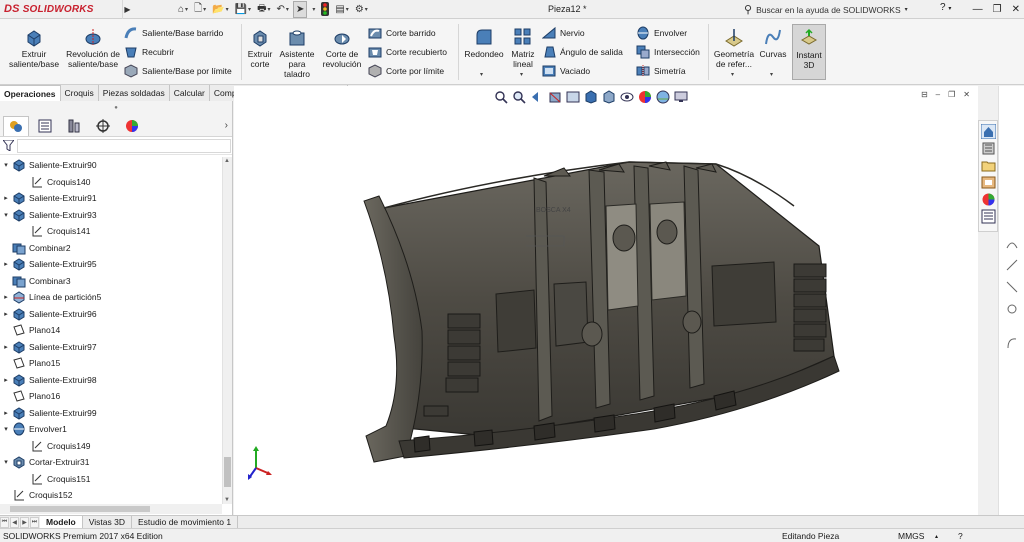  What do you see at coordinates (951, 94) in the screenshot?
I see `viewport-restore-icon: ❐` at bounding box center [951, 94].